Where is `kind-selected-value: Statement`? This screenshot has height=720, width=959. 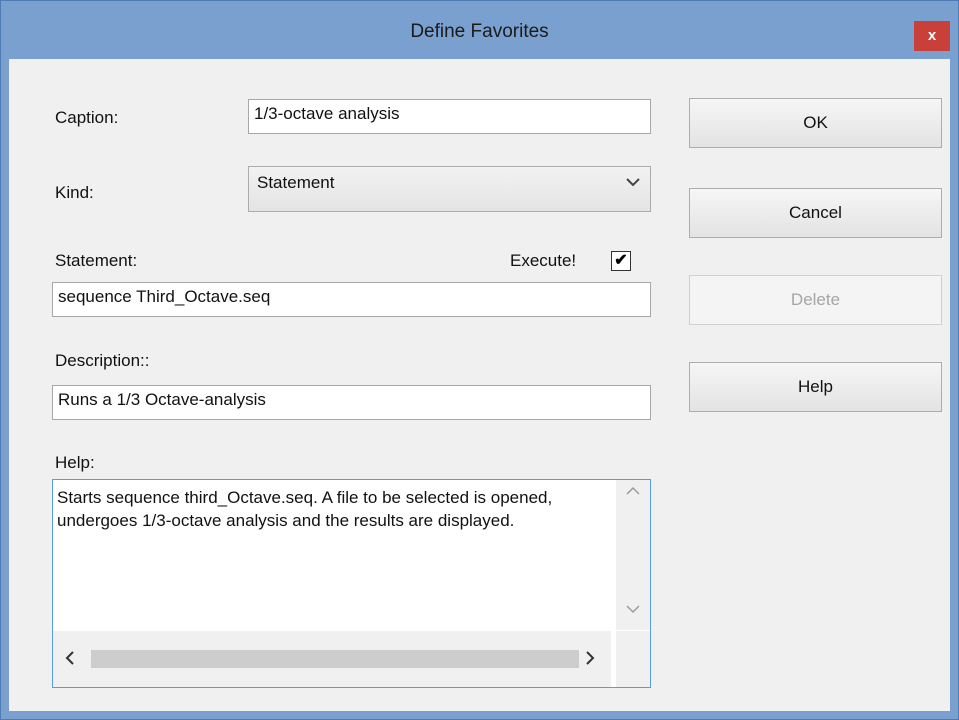 kind-selected-value: Statement is located at coordinates (296, 182).